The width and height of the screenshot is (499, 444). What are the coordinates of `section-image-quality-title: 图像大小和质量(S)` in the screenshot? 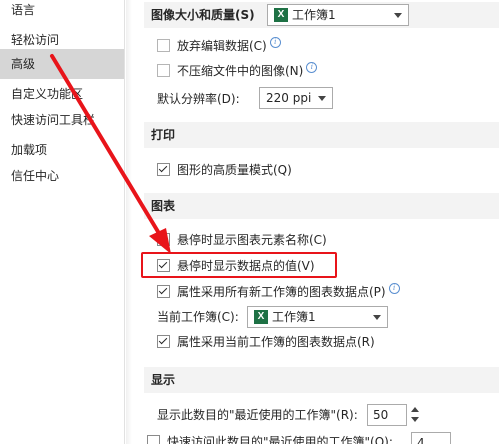 It's located at (203, 15).